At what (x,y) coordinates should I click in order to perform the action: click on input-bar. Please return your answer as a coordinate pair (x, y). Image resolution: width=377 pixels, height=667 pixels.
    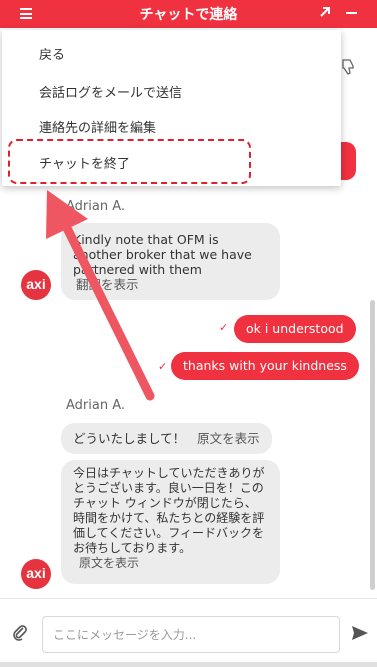
    Looking at the image, I should click on (188, 632).